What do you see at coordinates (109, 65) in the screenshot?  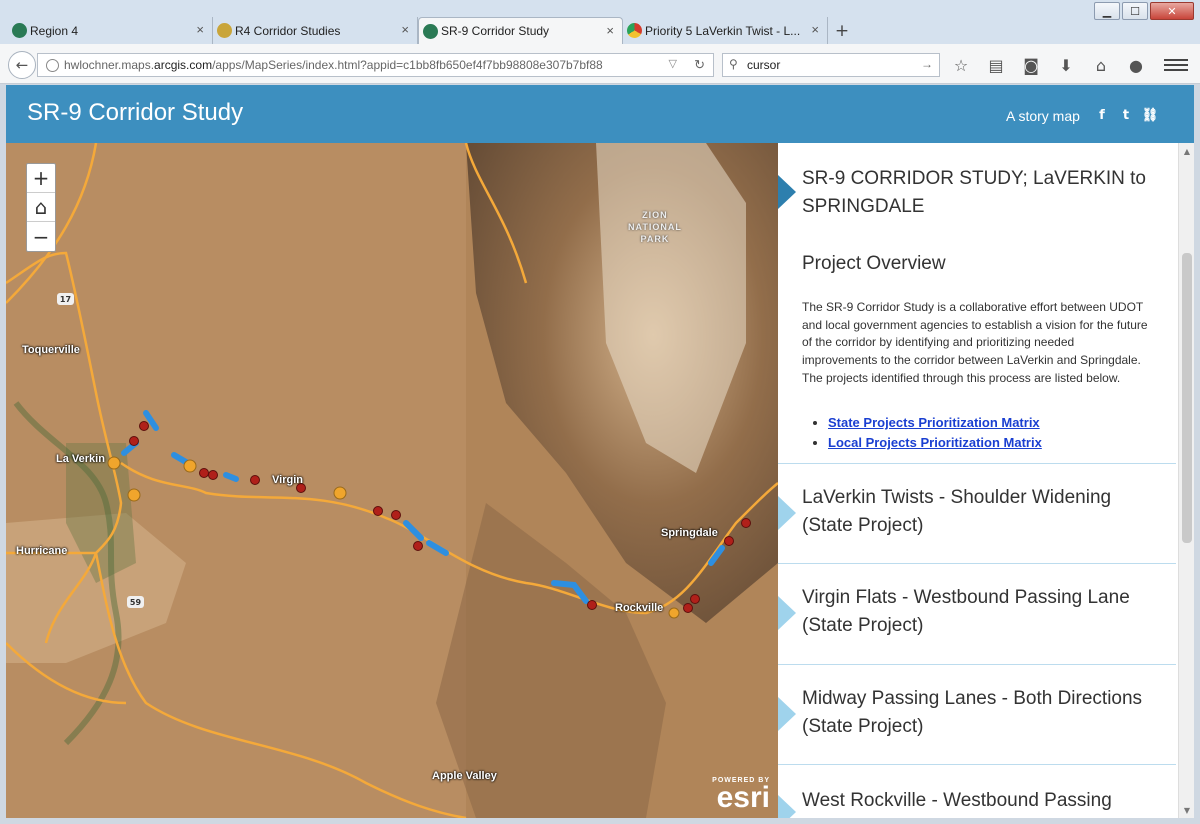 I see `url-prefix: hwlochner.maps.` at bounding box center [109, 65].